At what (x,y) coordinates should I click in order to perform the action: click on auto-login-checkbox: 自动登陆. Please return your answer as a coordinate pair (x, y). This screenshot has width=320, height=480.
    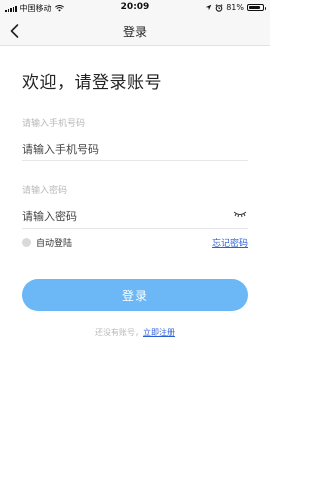
    Looking at the image, I should click on (47, 242).